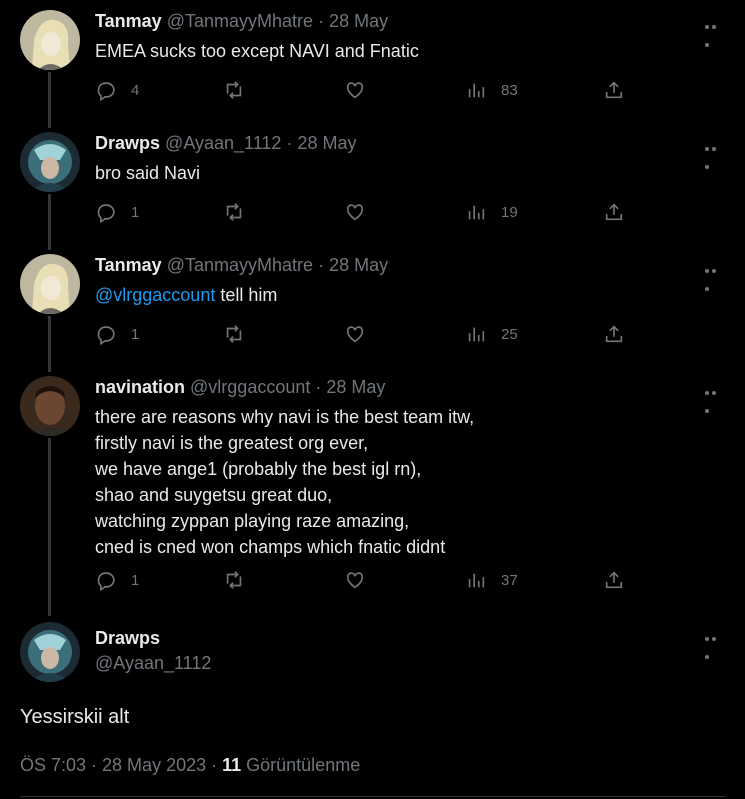 The height and width of the screenshot is (799, 745). Describe the element at coordinates (121, 765) in the screenshot. I see `tweet-time: ÖS 7:03 · 28 May 2023 ·` at that location.